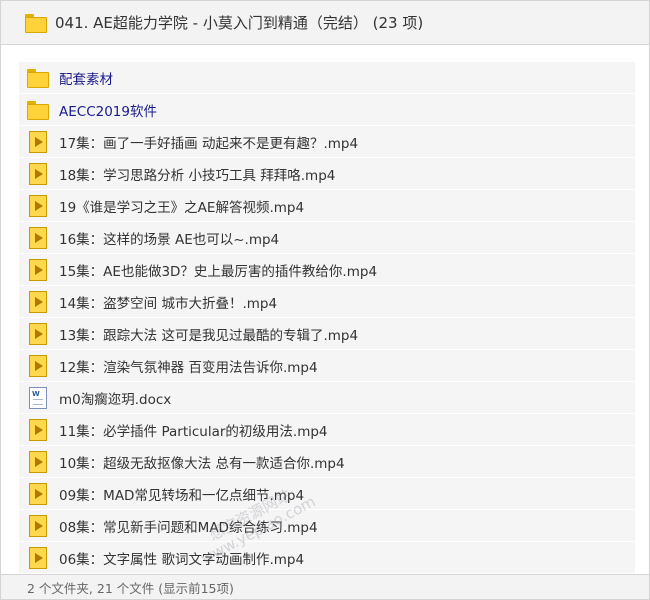 This screenshot has height=600, width=650. I want to click on title-bar: 041. AE超能力学院 - 小莫入门到精通（完结） (23 项), so click(325, 23).